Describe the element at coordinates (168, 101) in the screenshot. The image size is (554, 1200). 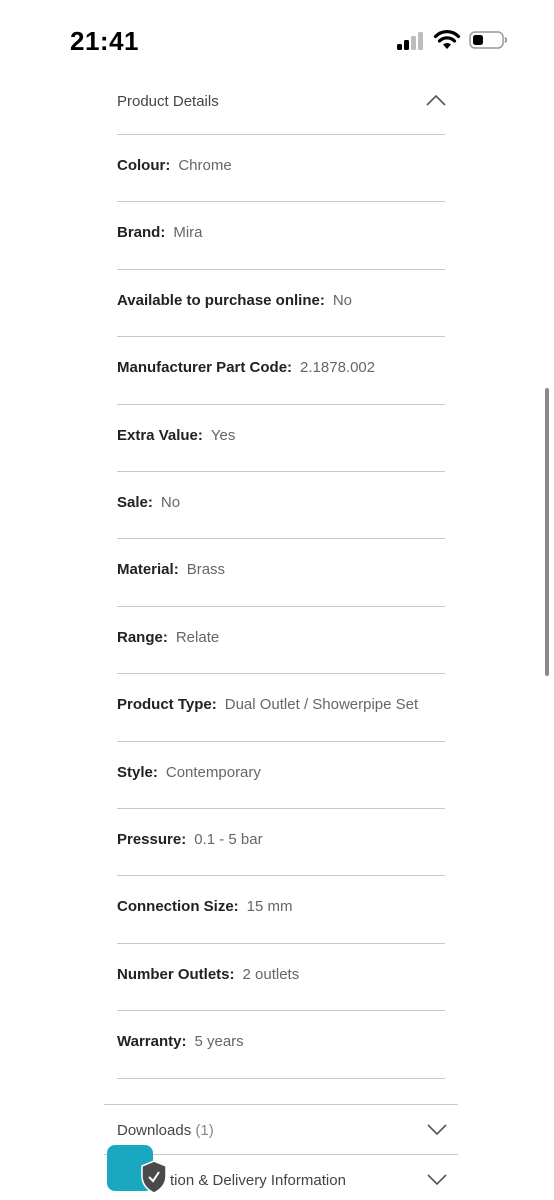
I see `product-details-title: Product Details` at that location.